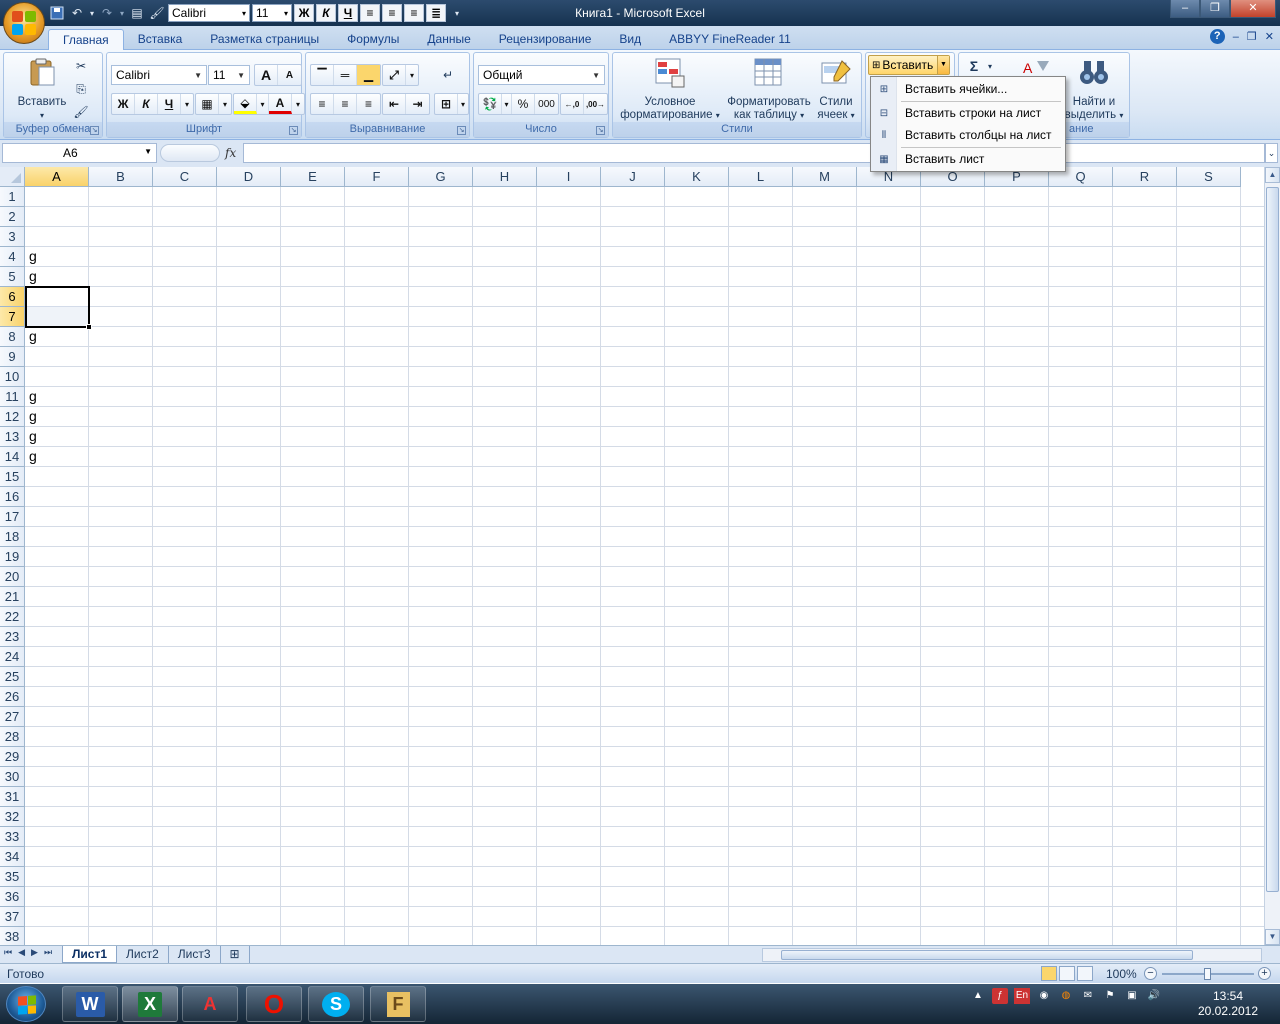 The height and width of the screenshot is (1024, 1280). Describe the element at coordinates (394, 104) in the screenshot. I see `decrease-indent-icon: ⇤` at that location.